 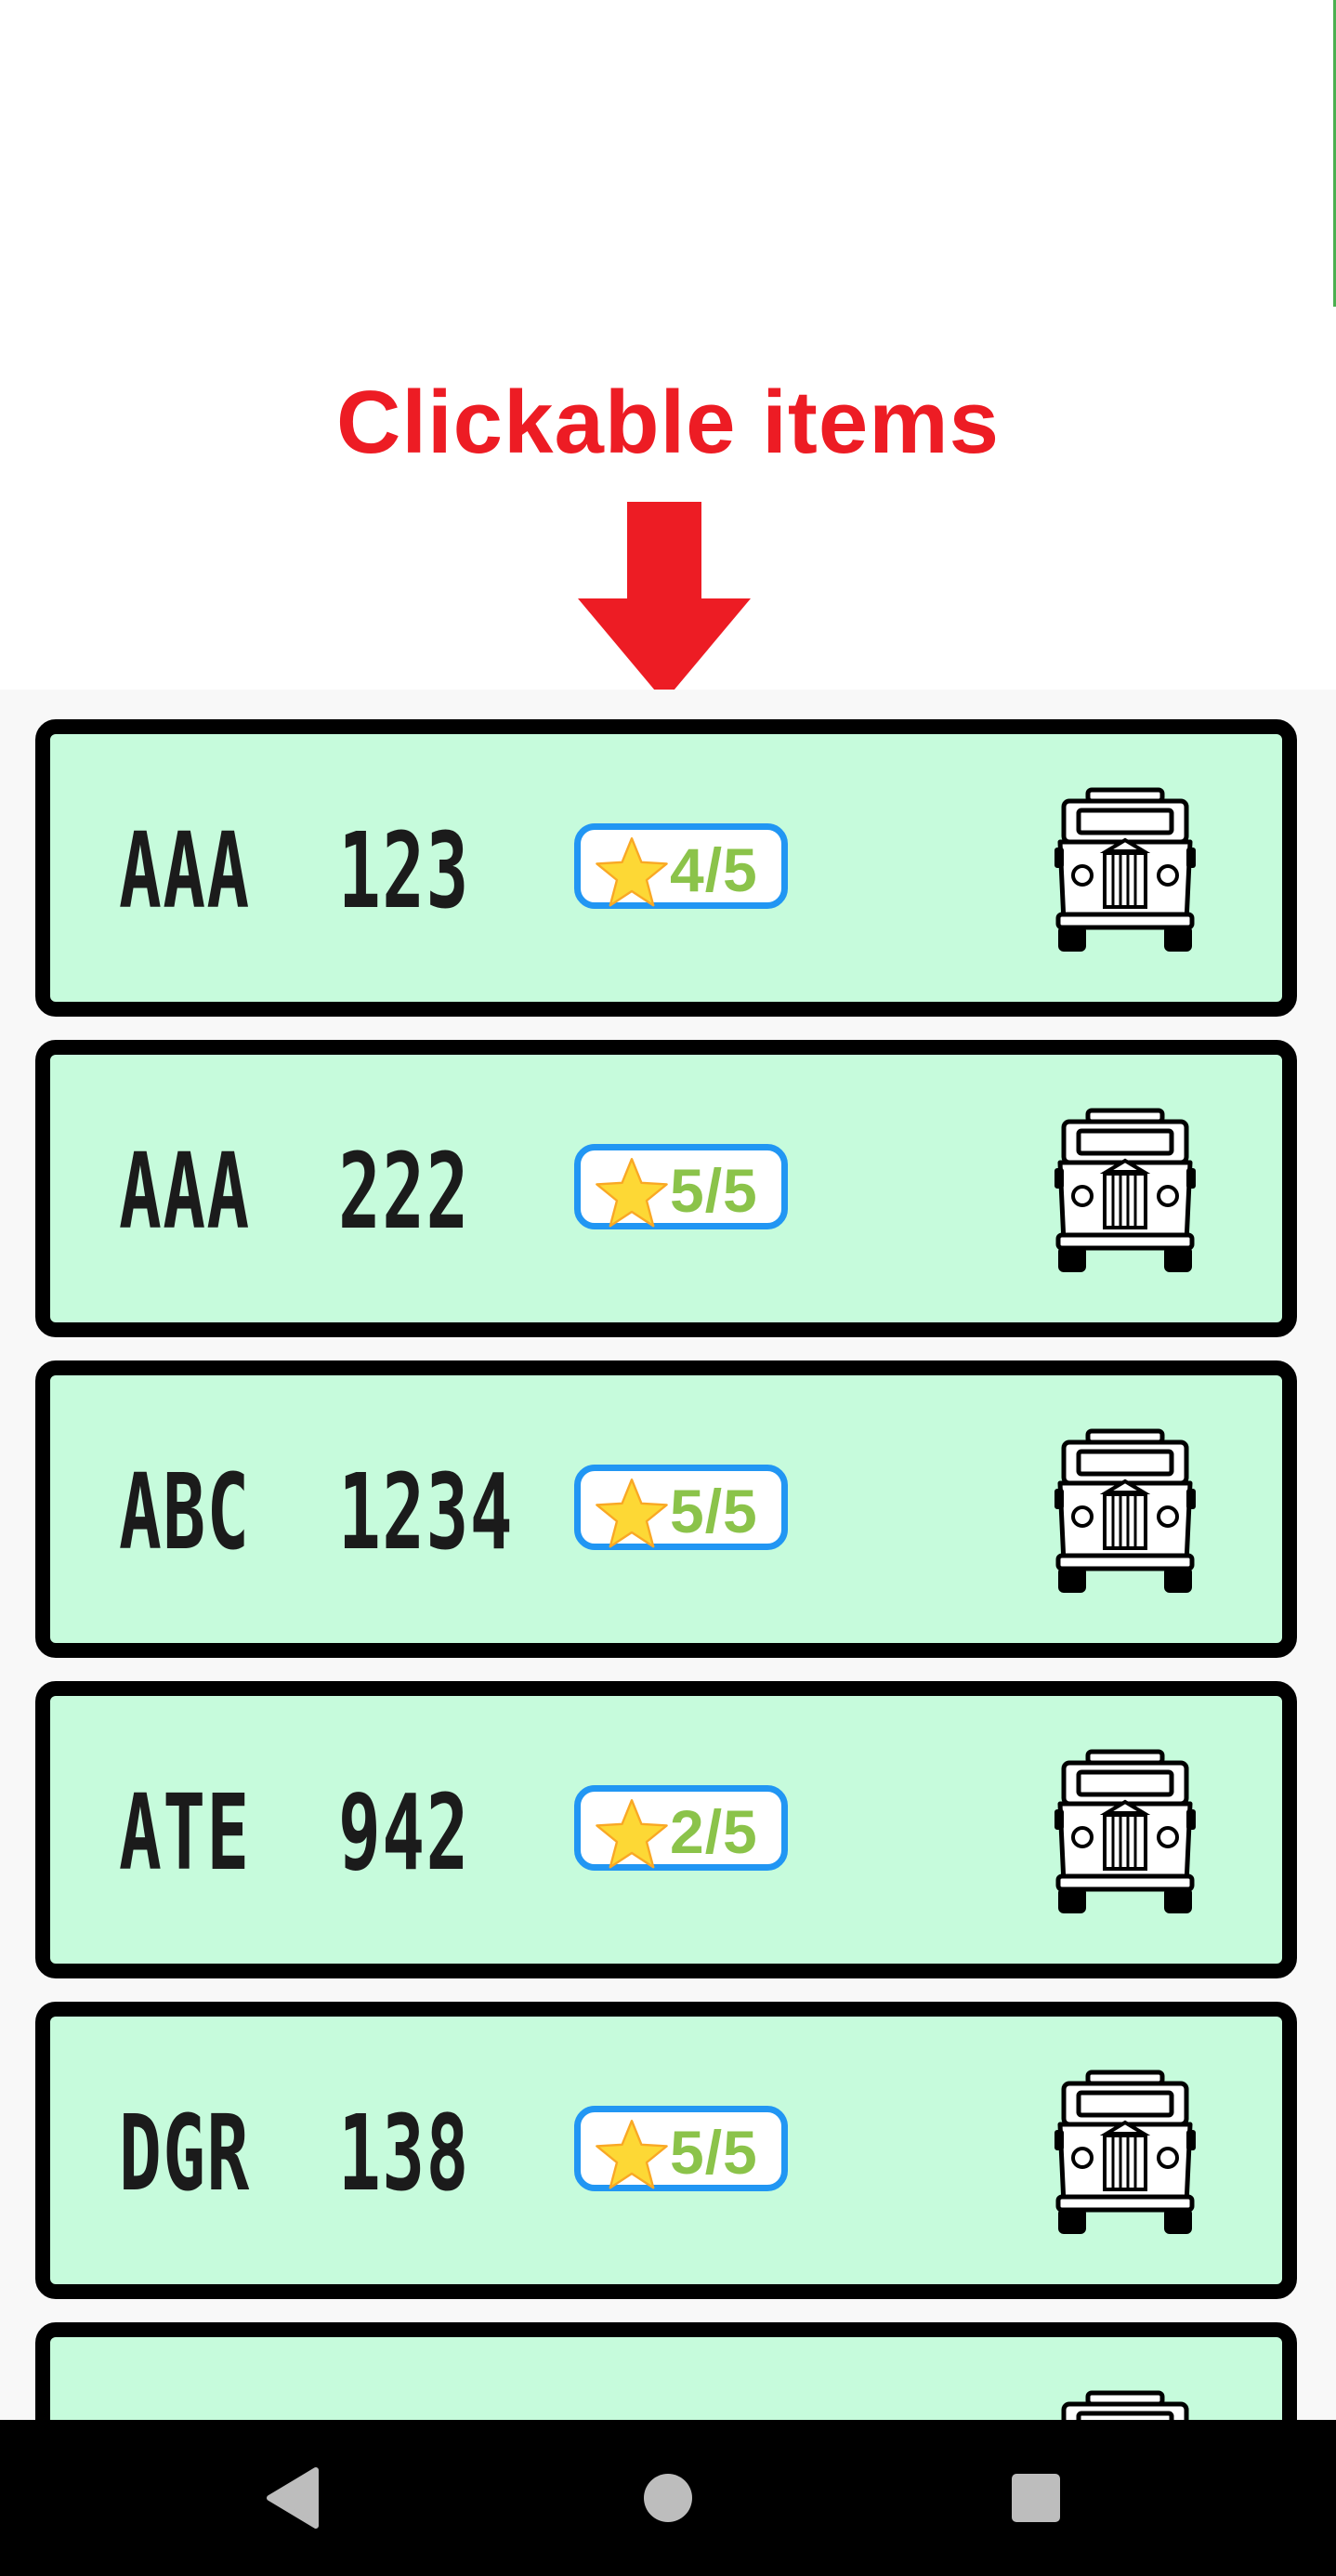 What do you see at coordinates (294, 2498) in the screenshot?
I see `back-triangle-icon` at bounding box center [294, 2498].